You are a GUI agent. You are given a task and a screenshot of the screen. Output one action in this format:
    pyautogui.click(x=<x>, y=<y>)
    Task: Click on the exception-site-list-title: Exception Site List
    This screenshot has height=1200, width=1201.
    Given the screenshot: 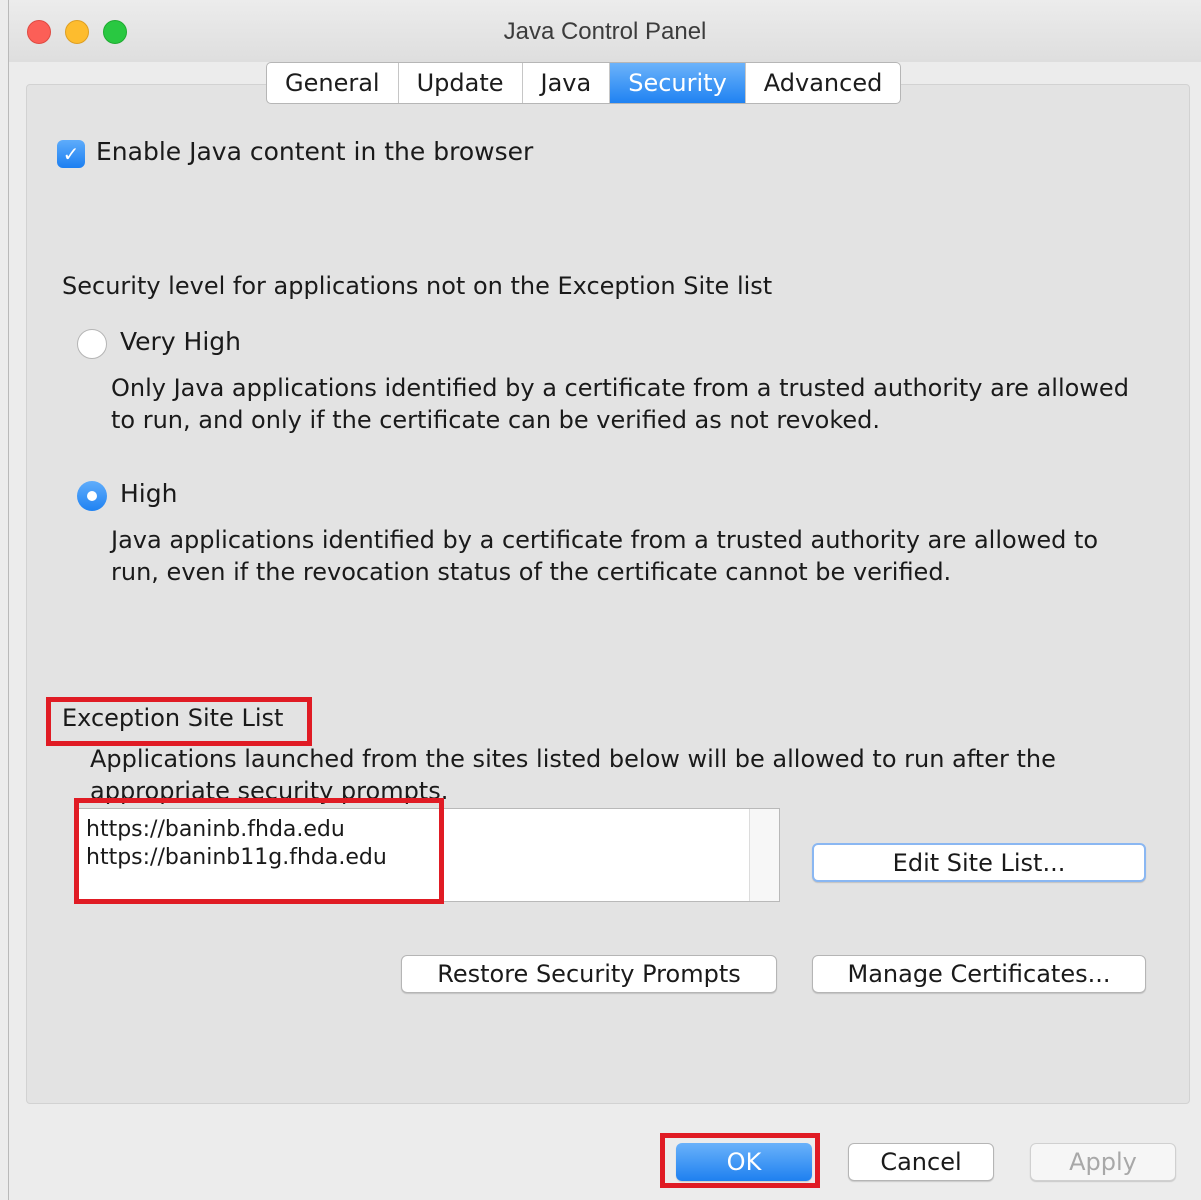 What is the action you would take?
    pyautogui.click(x=173, y=718)
    